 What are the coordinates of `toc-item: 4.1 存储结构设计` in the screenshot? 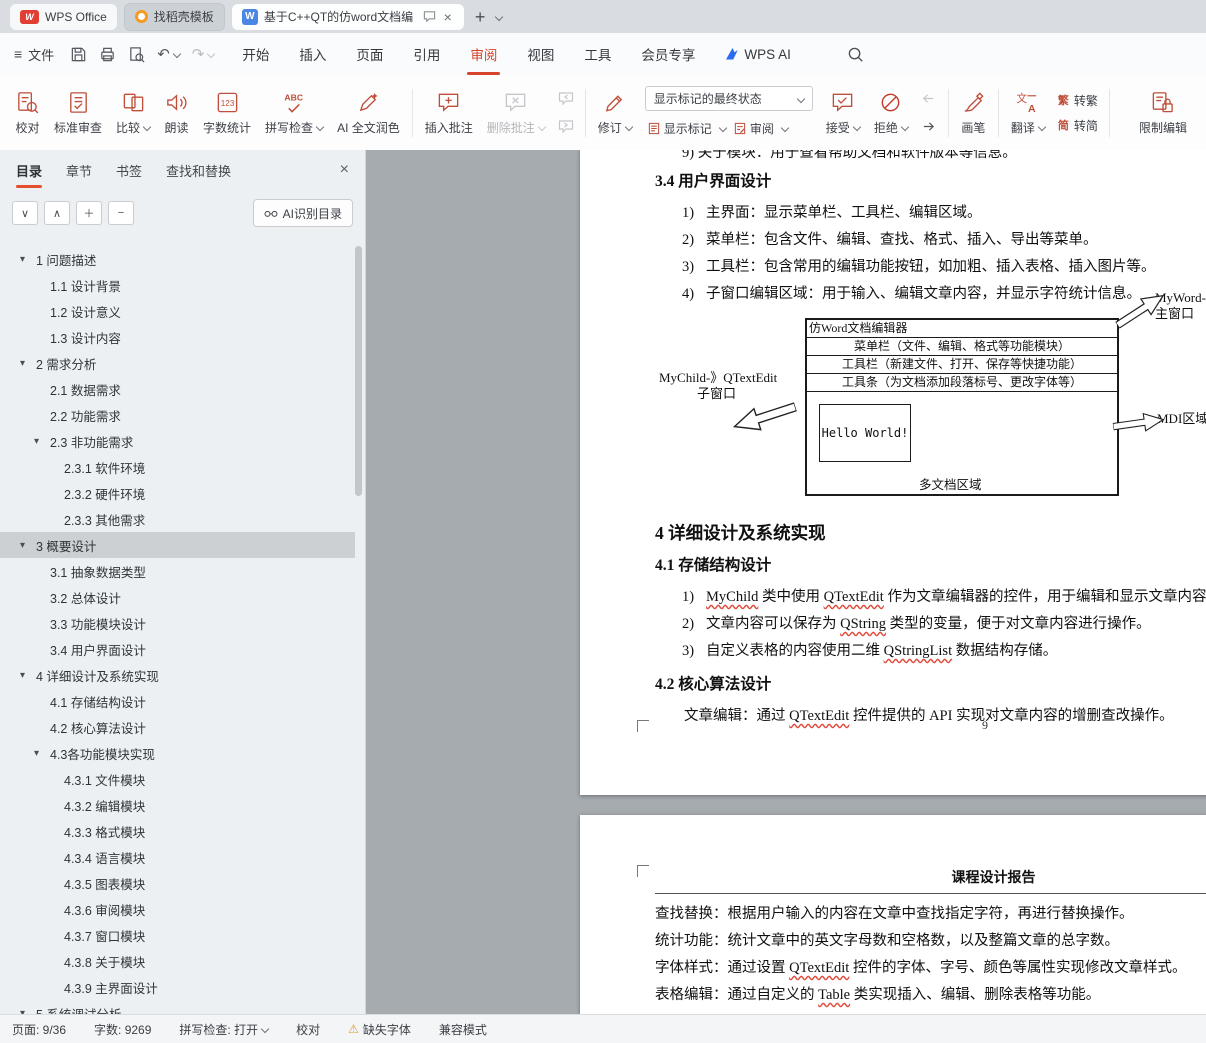 It's located at (177, 701).